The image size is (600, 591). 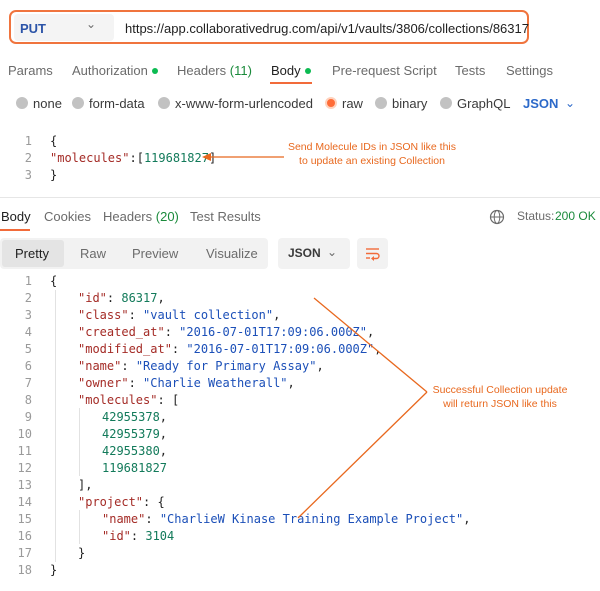 What do you see at coordinates (22, 103) in the screenshot?
I see `radio-none` at bounding box center [22, 103].